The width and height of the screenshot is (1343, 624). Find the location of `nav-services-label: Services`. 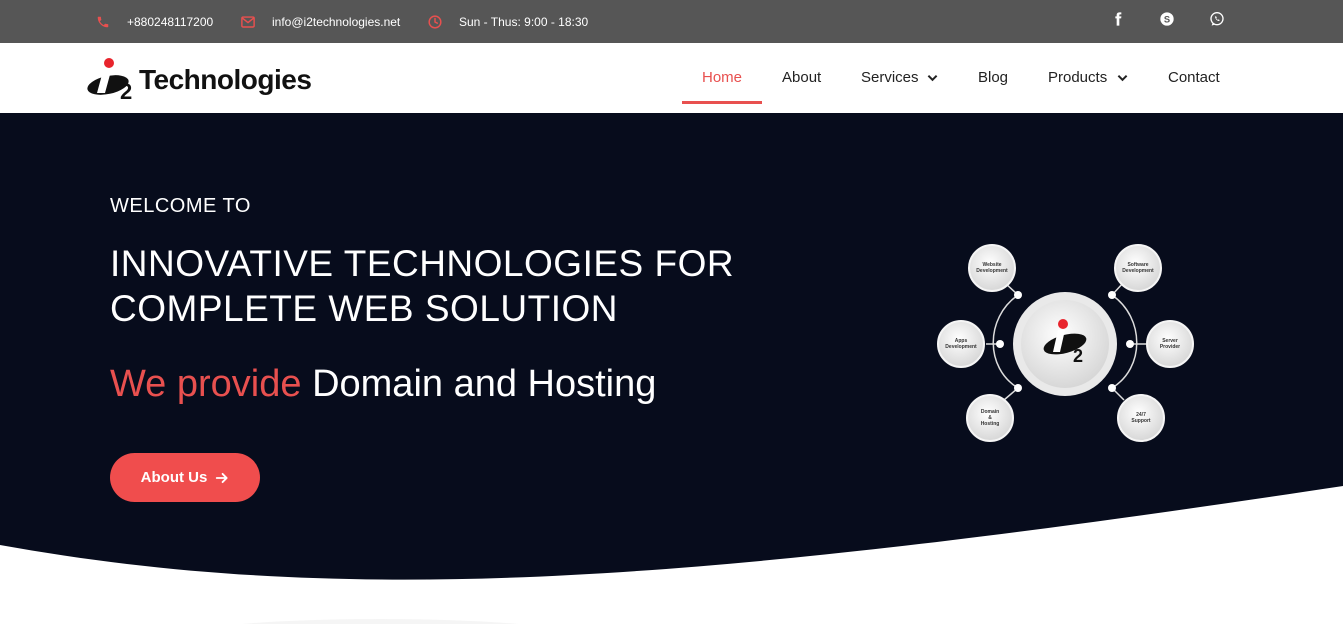

nav-services-label: Services is located at coordinates (890, 77).